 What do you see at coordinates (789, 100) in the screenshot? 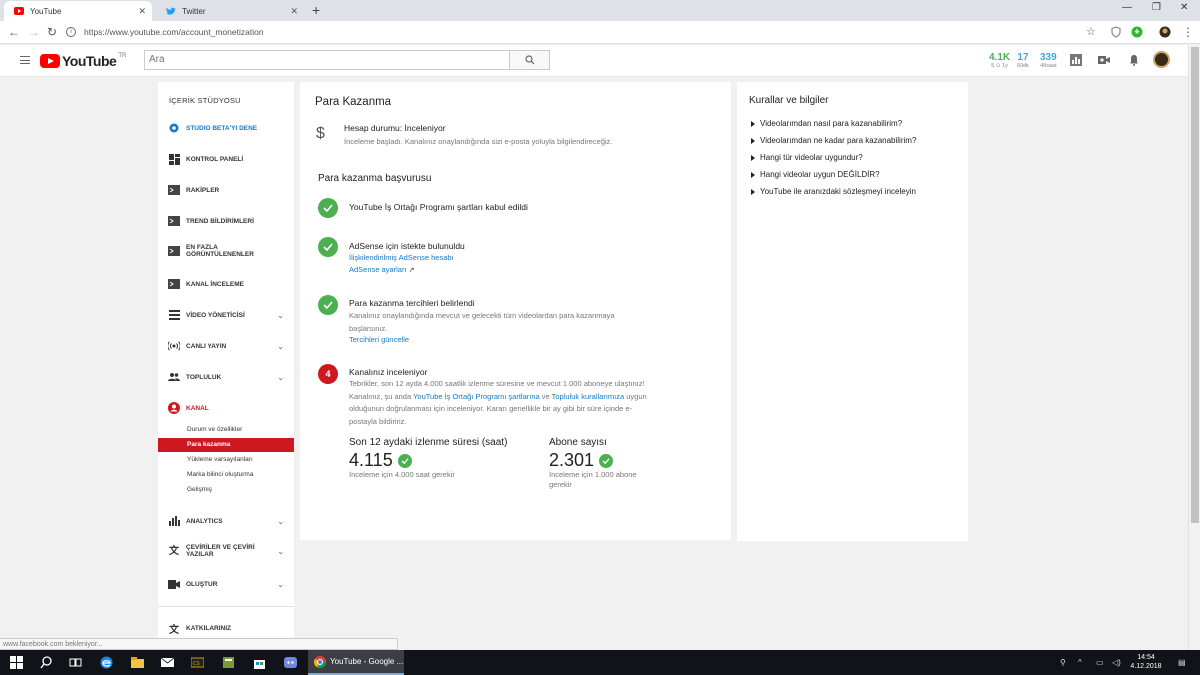
I see `rules-title: Kurallar ve bilgiler` at bounding box center [789, 100].